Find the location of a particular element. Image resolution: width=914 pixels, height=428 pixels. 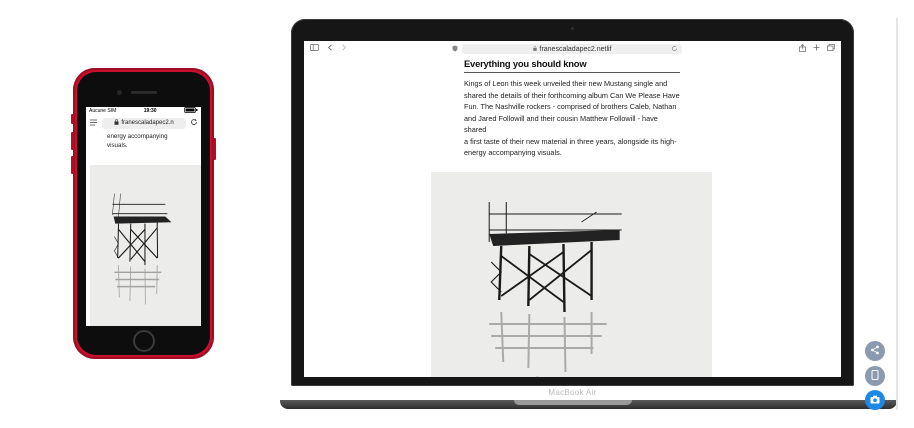

battery-icon is located at coordinates (191, 111).